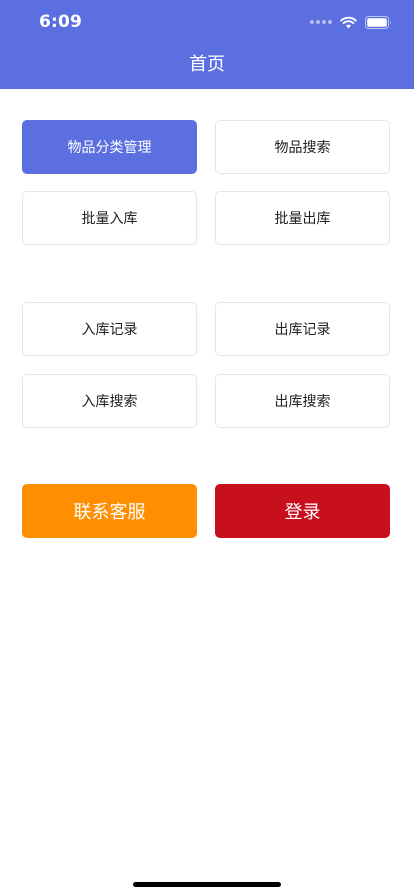  I want to click on wifi-icon, so click(348, 22).